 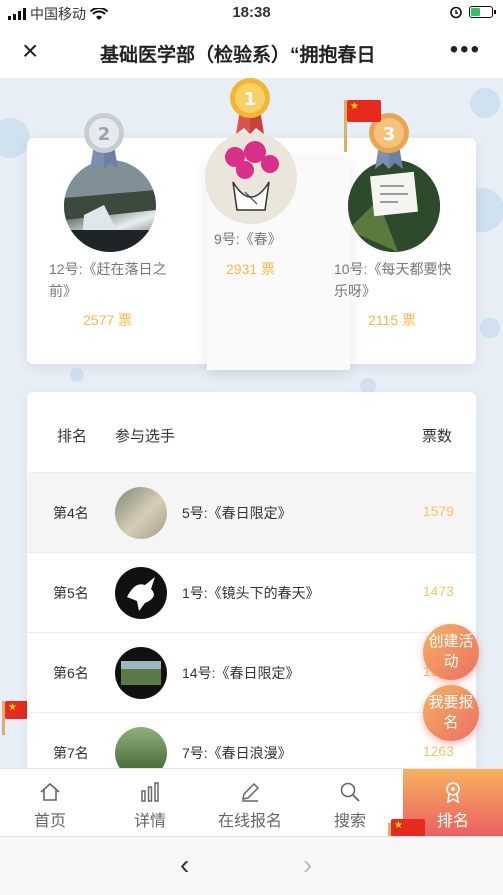 I want to click on nav-bar: × 基础医学部（检验系）“拥抱春日 •••, so click(x=251, y=52).